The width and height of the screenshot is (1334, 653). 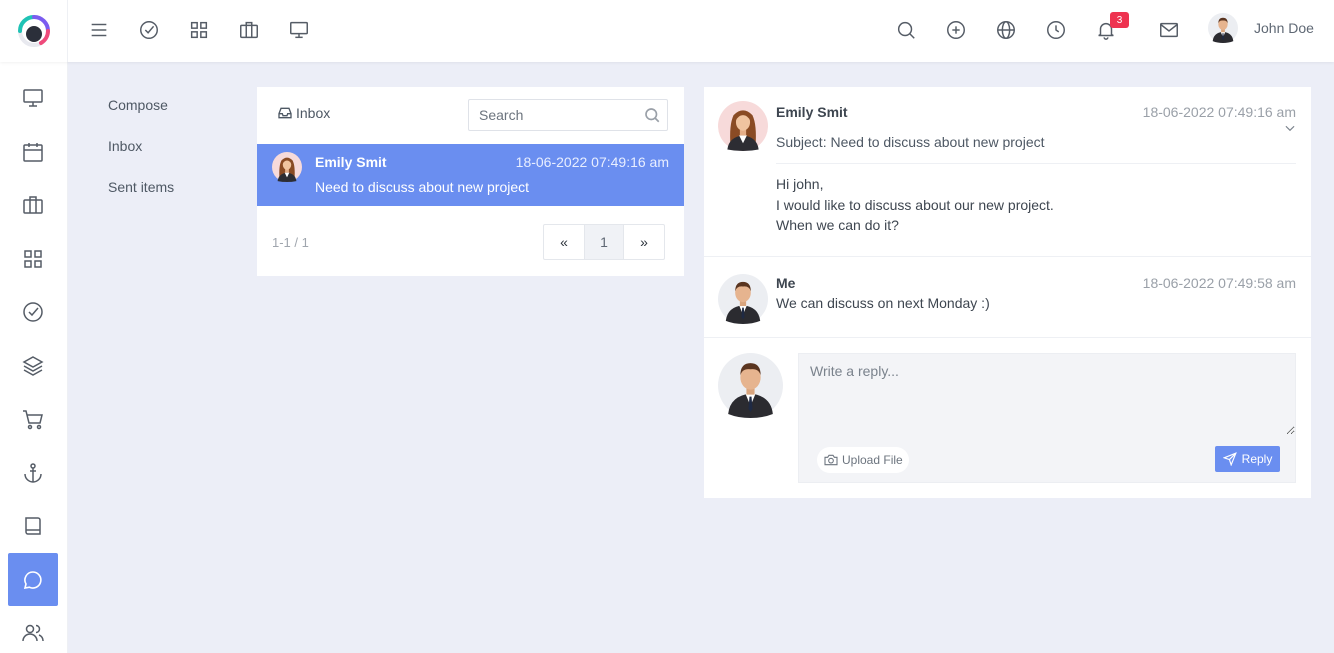 I want to click on book-icon, so click(x=33, y=525).